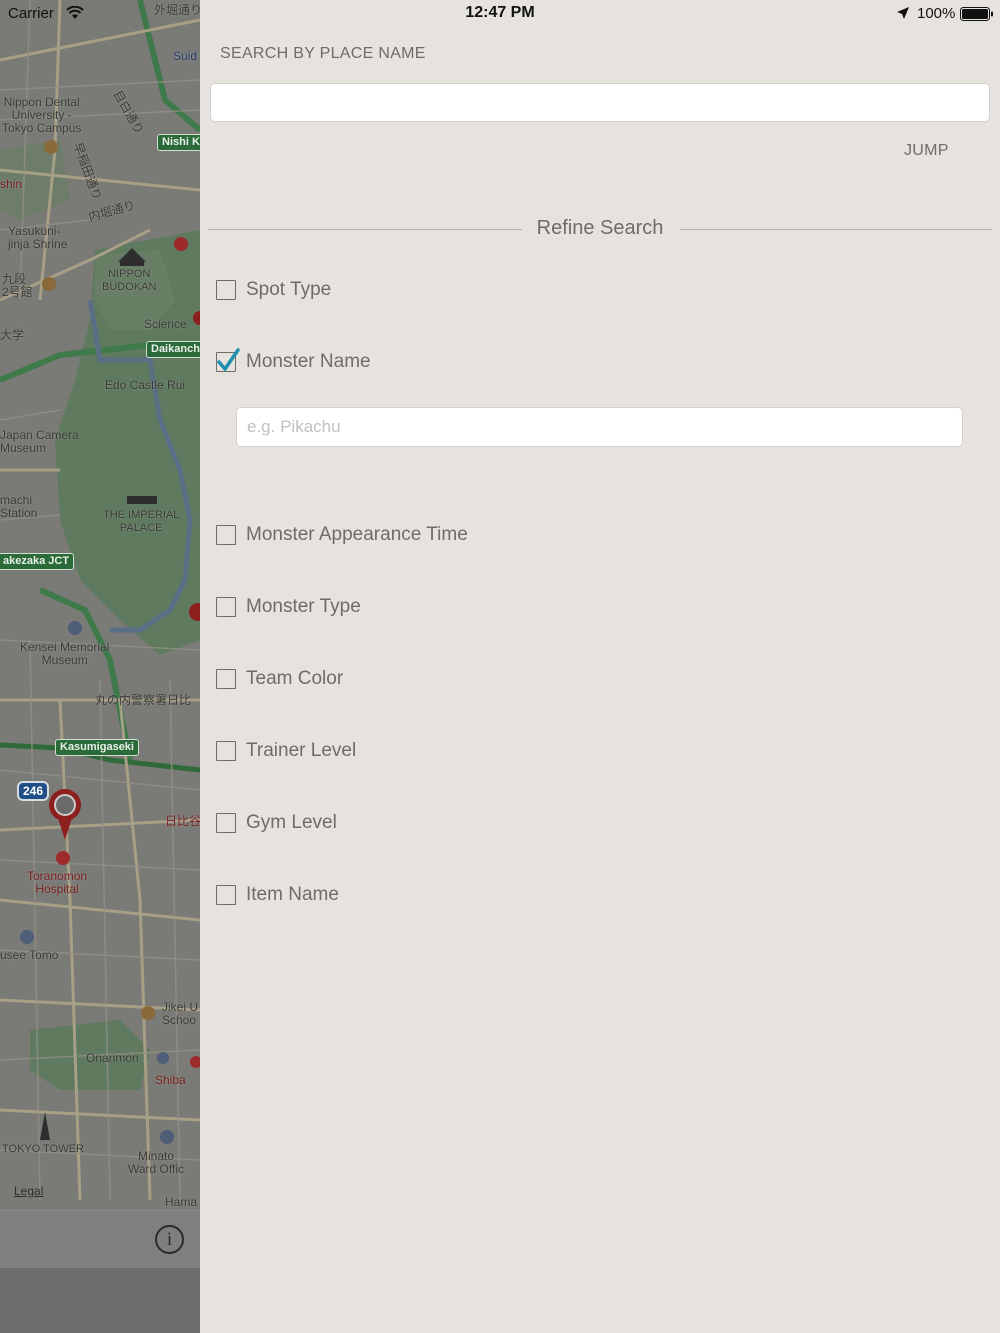 This screenshot has width=1000, height=1333. What do you see at coordinates (39, 441) in the screenshot?
I see `map-label: Japan Camera Museum` at bounding box center [39, 441].